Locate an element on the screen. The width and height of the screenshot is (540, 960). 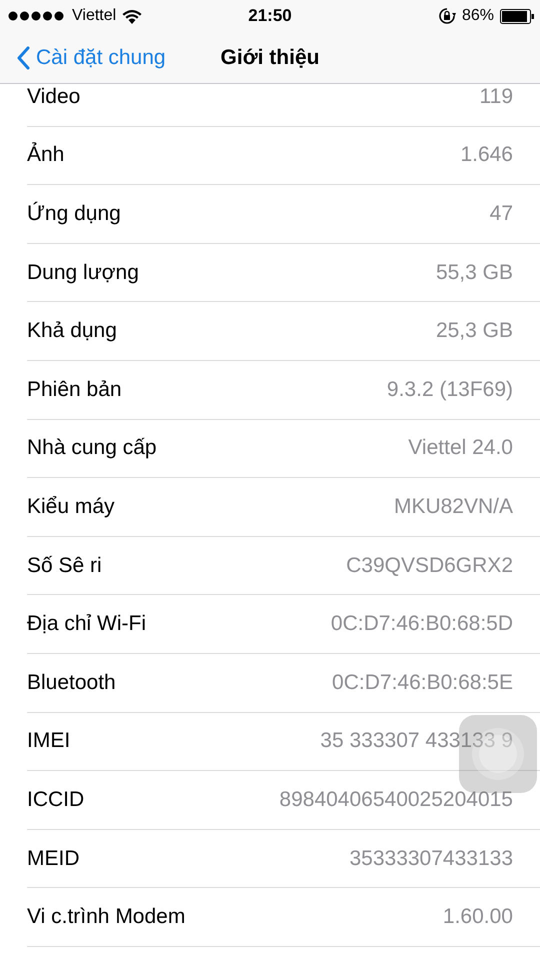
row-value: C39QVSD6GRX2 is located at coordinates (429, 566).